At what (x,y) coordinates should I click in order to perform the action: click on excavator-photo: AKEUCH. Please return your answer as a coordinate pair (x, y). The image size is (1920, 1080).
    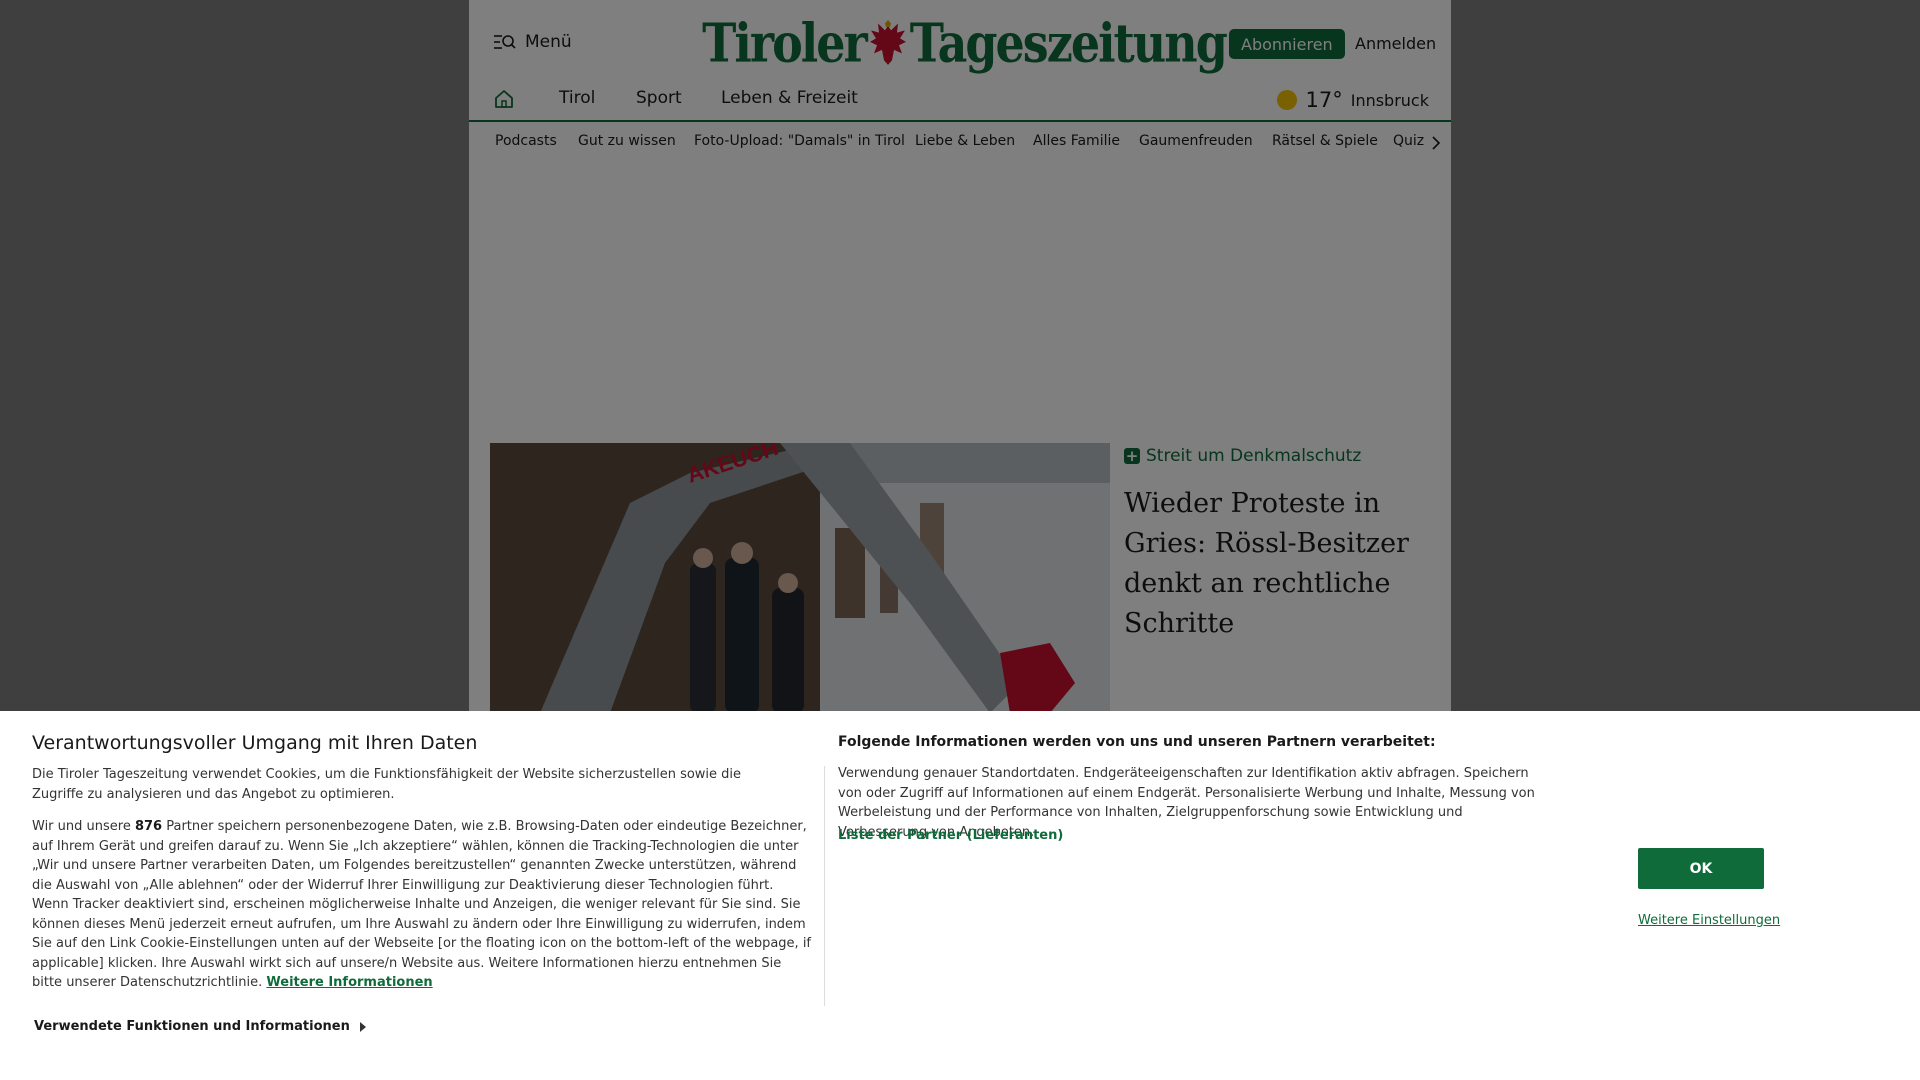
    Looking at the image, I should click on (800, 578).